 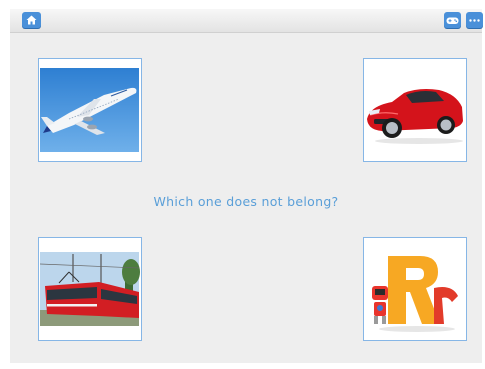 I want to click on airplane-image, so click(x=89, y=109).